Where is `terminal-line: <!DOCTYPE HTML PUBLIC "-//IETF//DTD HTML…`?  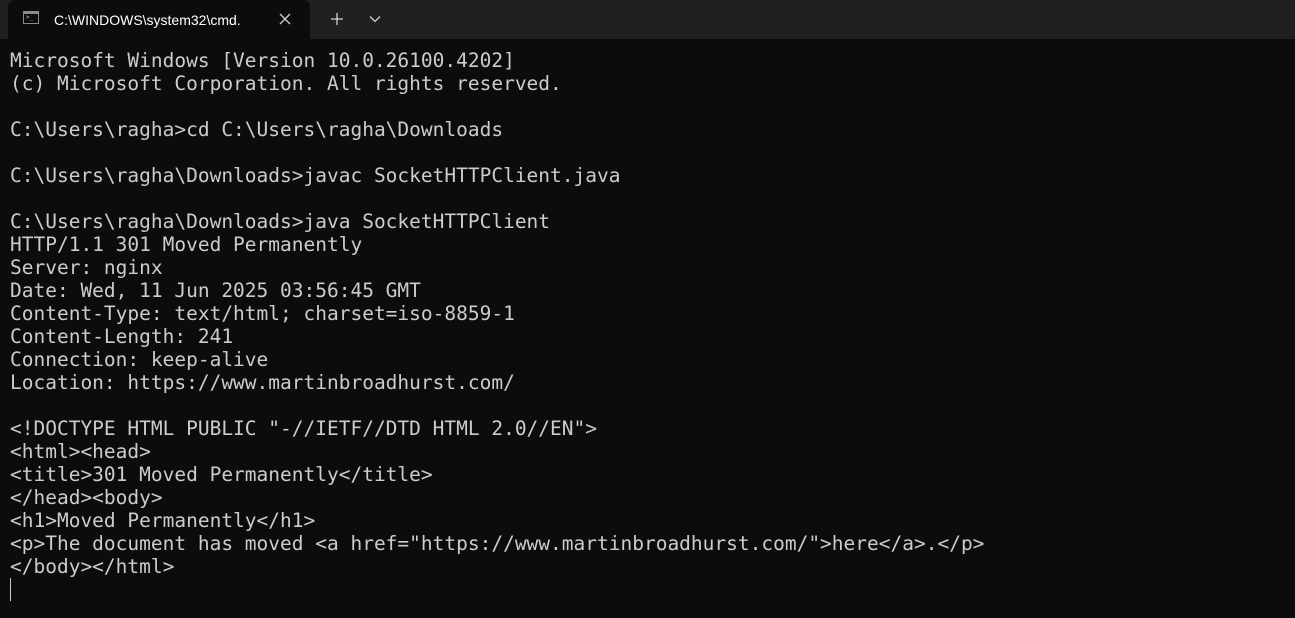 terminal-line: <!DOCTYPE HTML PUBLIC "-//IETF//DTD HTML… is located at coordinates (303, 428).